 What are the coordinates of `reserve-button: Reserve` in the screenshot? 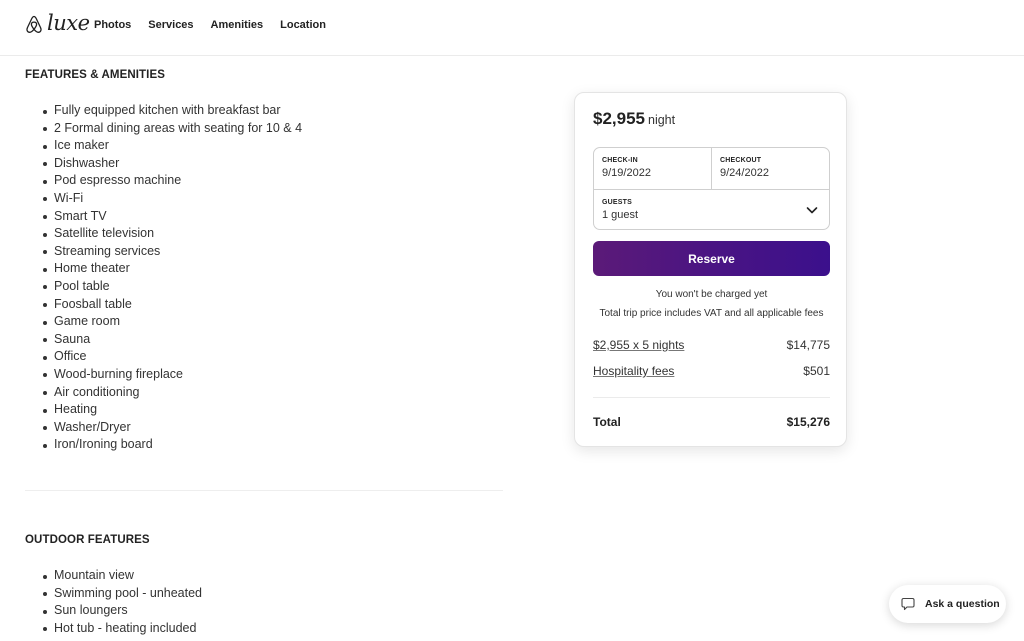 It's located at (711, 258).